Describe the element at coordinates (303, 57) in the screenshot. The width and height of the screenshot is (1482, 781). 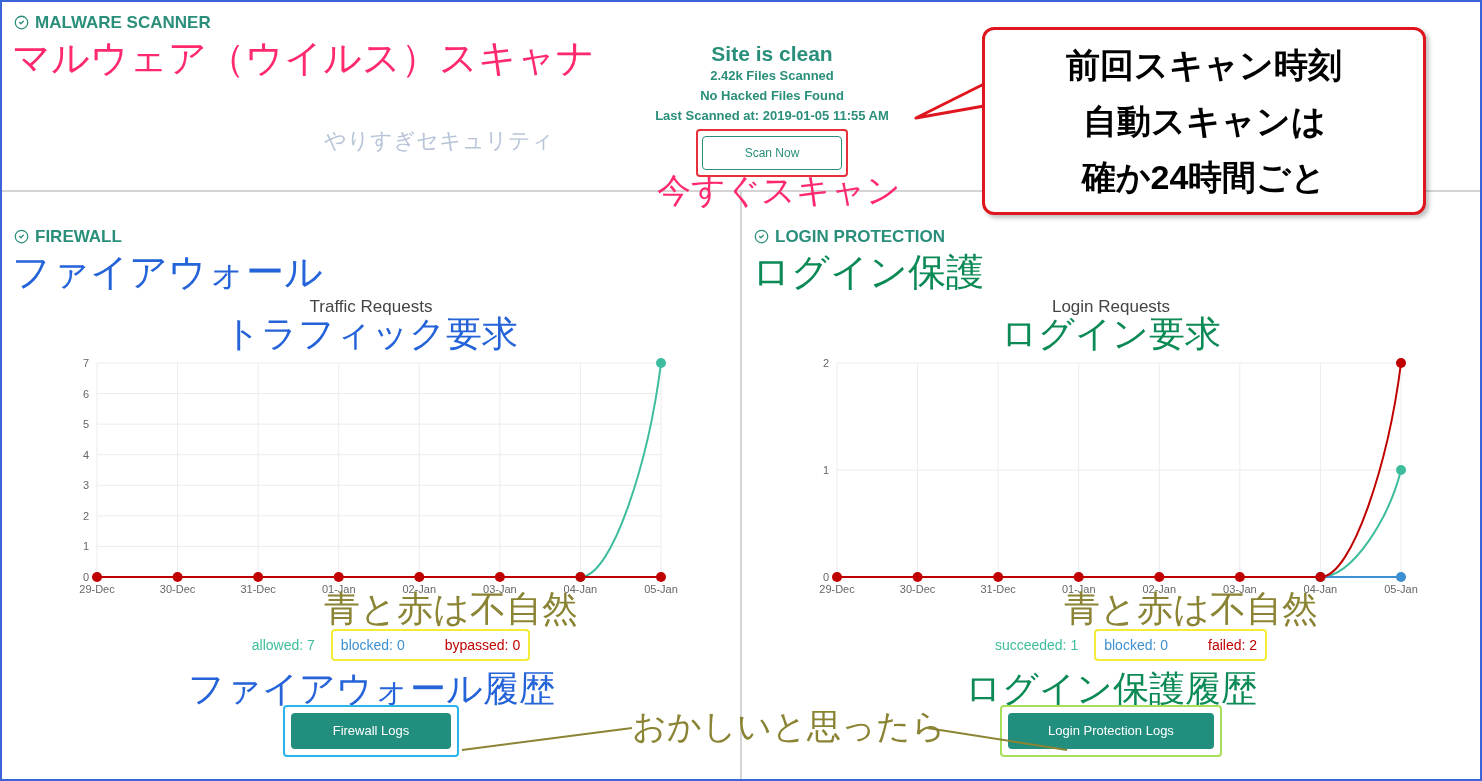
I see `annotation-text: マルウェア（ウイルス）スキャナ` at that location.